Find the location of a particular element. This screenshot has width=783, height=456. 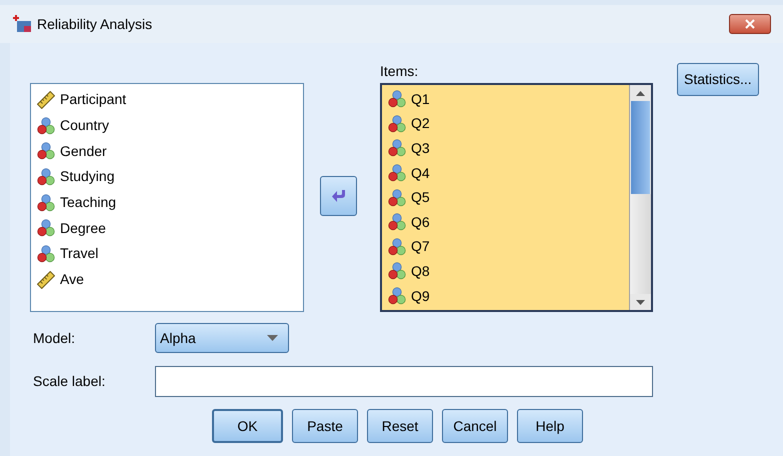

variable-item: Studying is located at coordinates (170, 177).